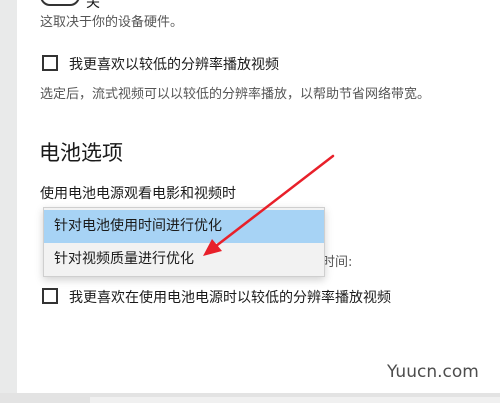 The width and height of the screenshot is (500, 403). What do you see at coordinates (295, 400) in the screenshot?
I see `bottom-taskbar-segment` at bounding box center [295, 400].